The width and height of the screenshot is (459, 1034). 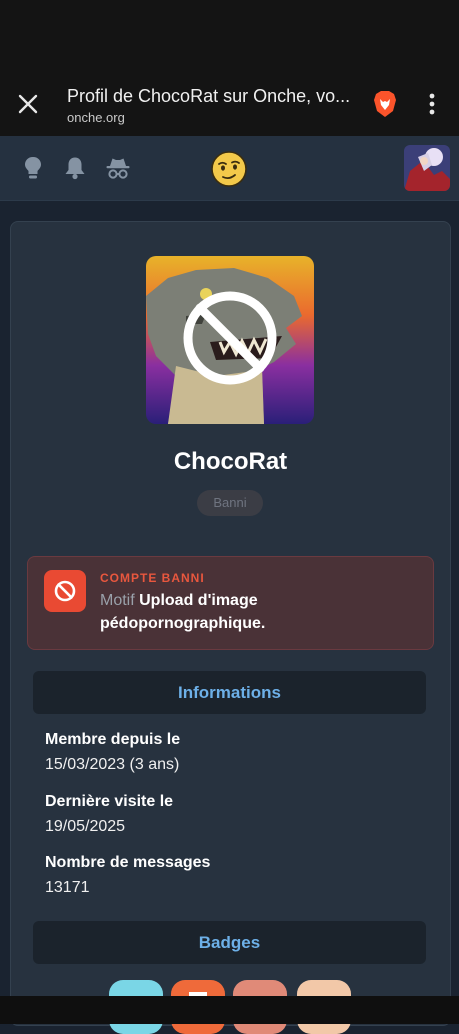 What do you see at coordinates (109, 801) in the screenshot?
I see `last-visit-label: Dernière visite le` at bounding box center [109, 801].